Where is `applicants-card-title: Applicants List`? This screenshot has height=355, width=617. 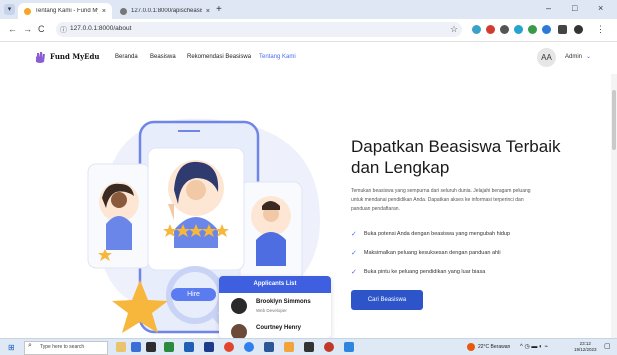 applicants-card-title: Applicants List is located at coordinates (275, 284).